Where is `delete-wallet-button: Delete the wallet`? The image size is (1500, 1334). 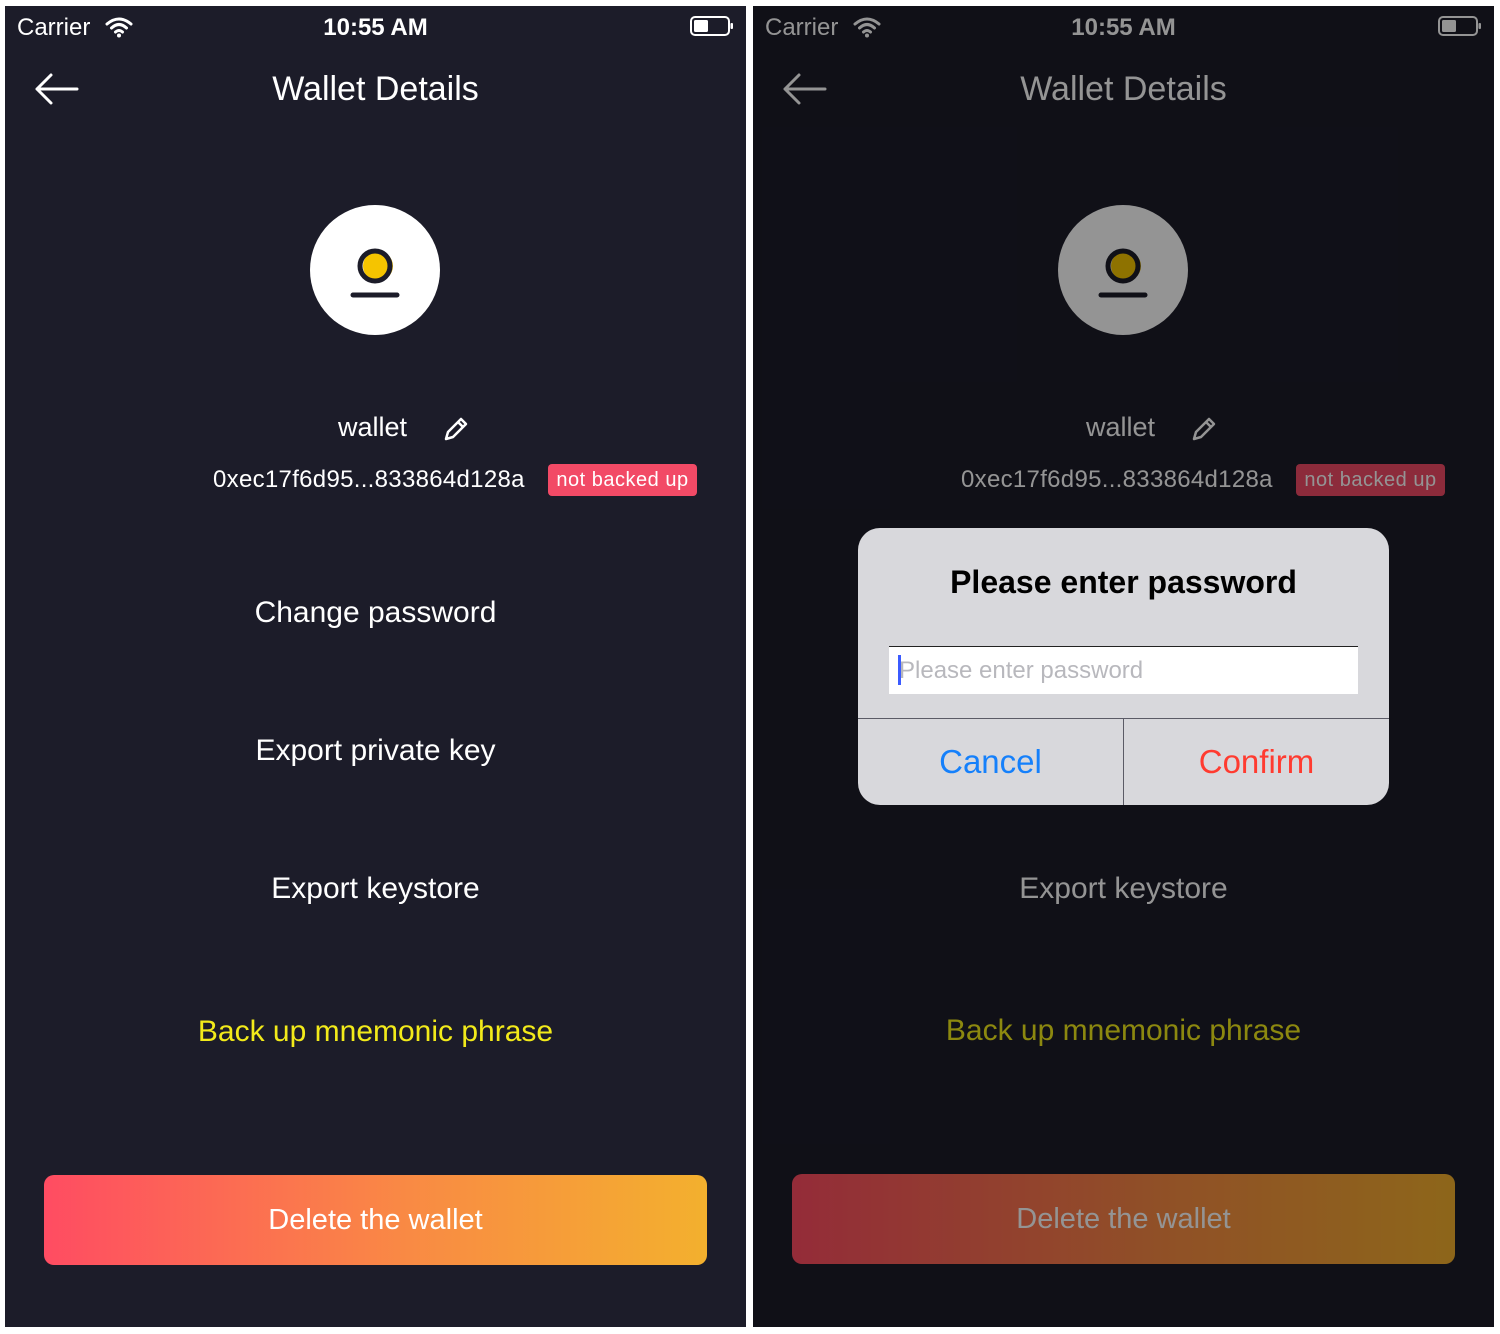
delete-wallet-button: Delete the wallet is located at coordinates (375, 1220).